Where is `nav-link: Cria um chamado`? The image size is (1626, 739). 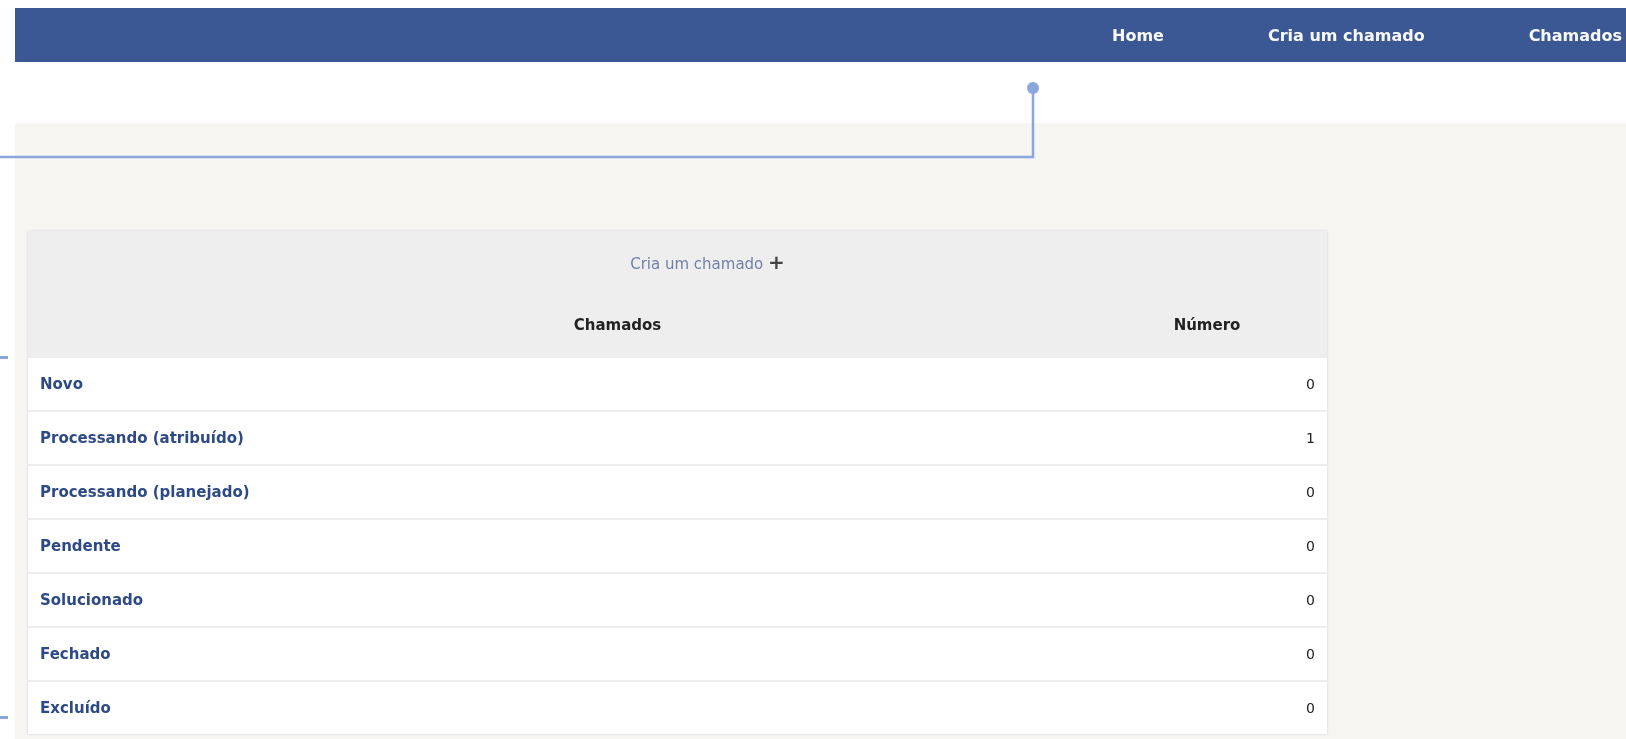 nav-link: Cria um chamado is located at coordinates (1346, 35).